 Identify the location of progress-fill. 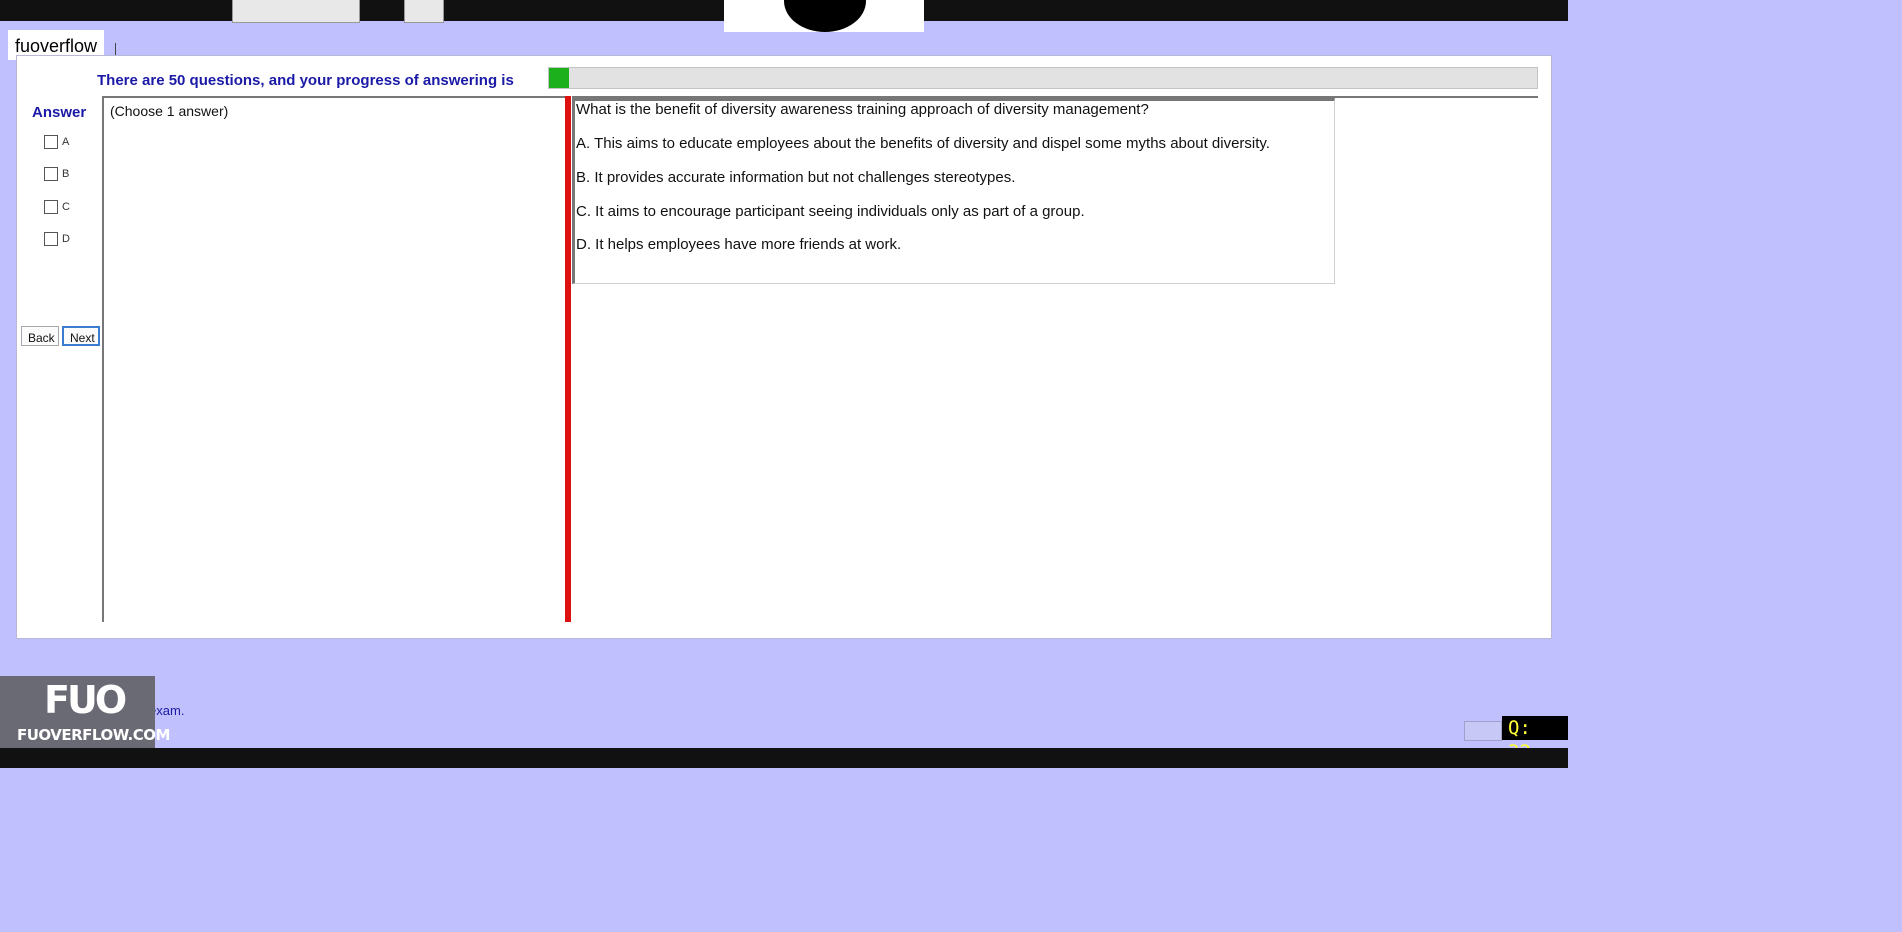
(559, 78).